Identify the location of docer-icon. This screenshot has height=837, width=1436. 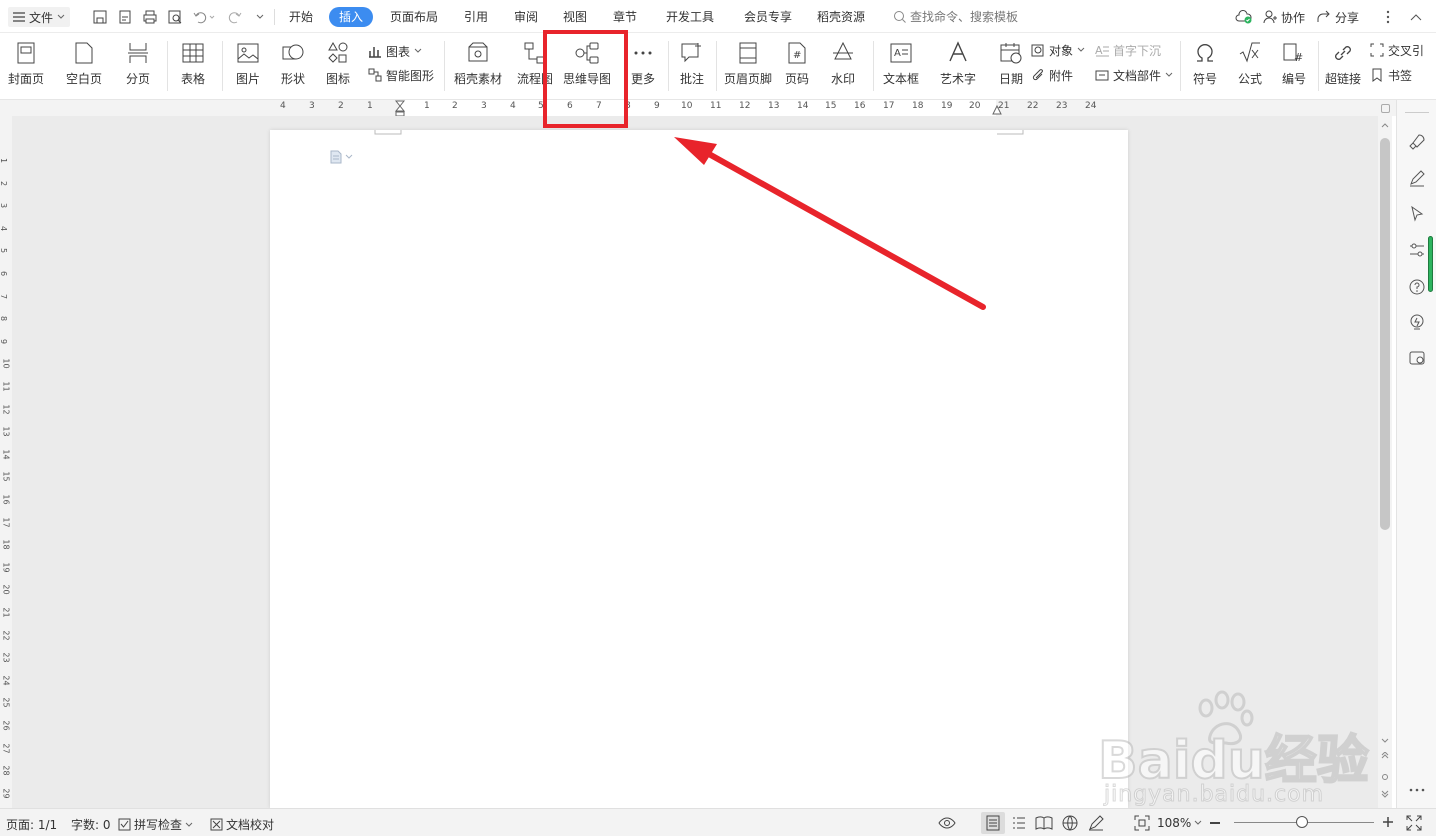
(1417, 358).